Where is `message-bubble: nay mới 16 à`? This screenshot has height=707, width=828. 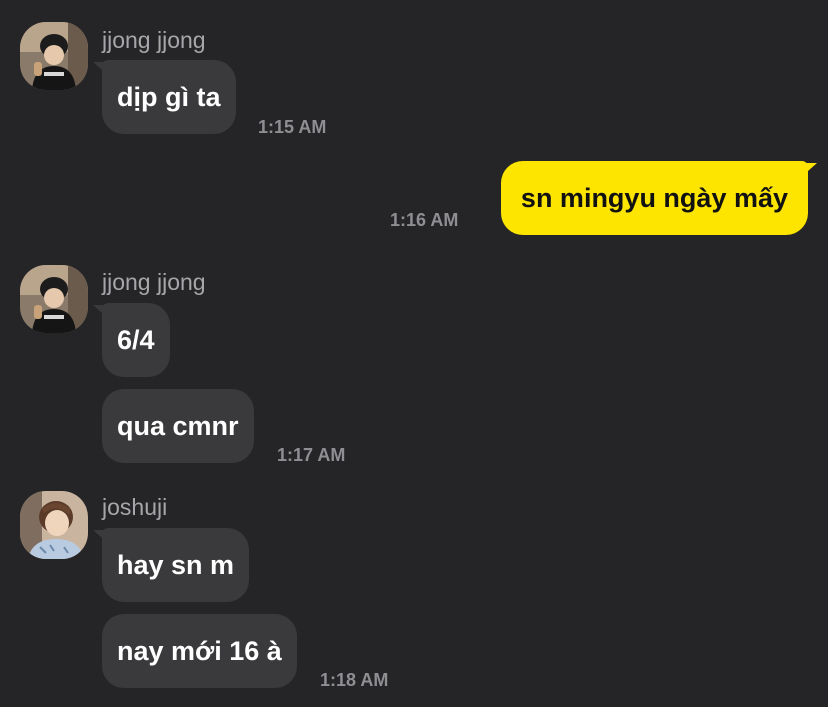
message-bubble: nay mới 16 à is located at coordinates (199, 651).